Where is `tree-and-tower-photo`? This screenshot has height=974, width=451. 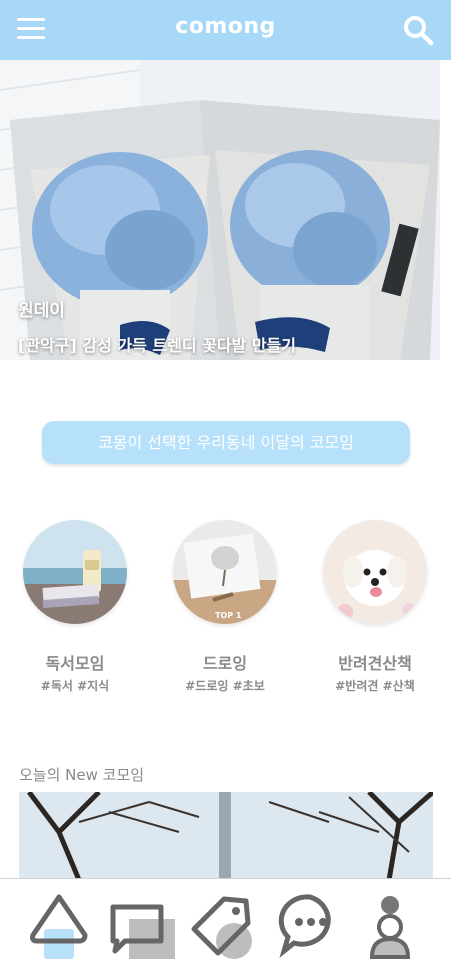
tree-and-tower-photo is located at coordinates (226, 836).